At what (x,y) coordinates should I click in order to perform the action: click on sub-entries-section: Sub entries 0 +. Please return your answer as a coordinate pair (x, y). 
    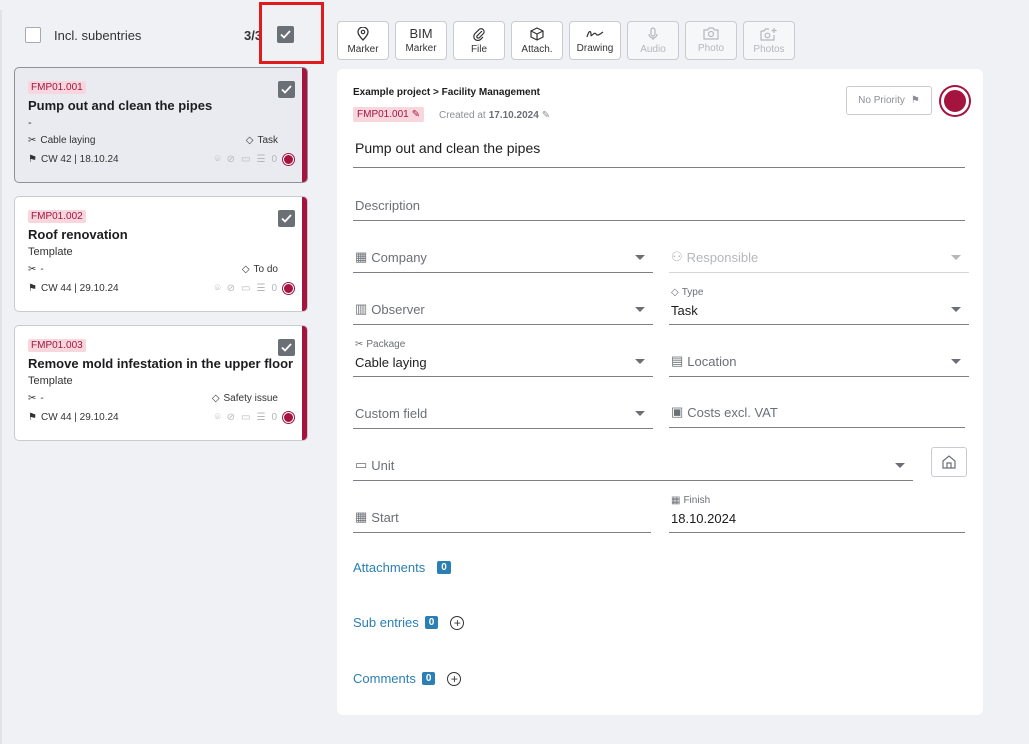
    Looking at the image, I should click on (409, 622).